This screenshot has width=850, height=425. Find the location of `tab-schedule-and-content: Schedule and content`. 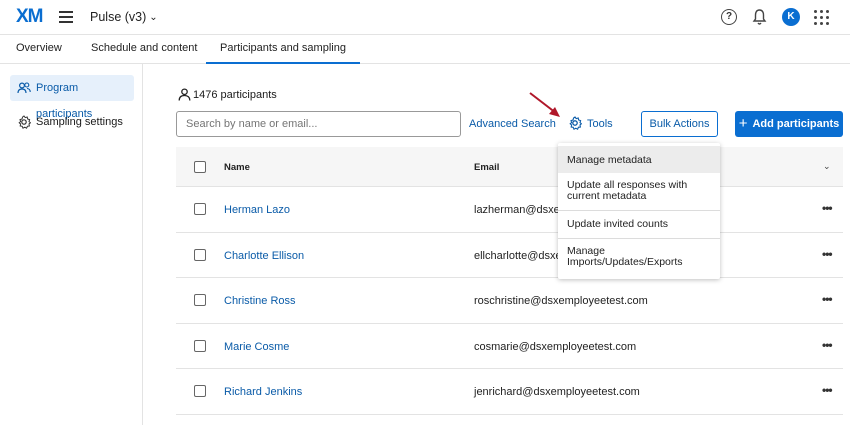

tab-schedule-and-content: Schedule and content is located at coordinates (144, 48).